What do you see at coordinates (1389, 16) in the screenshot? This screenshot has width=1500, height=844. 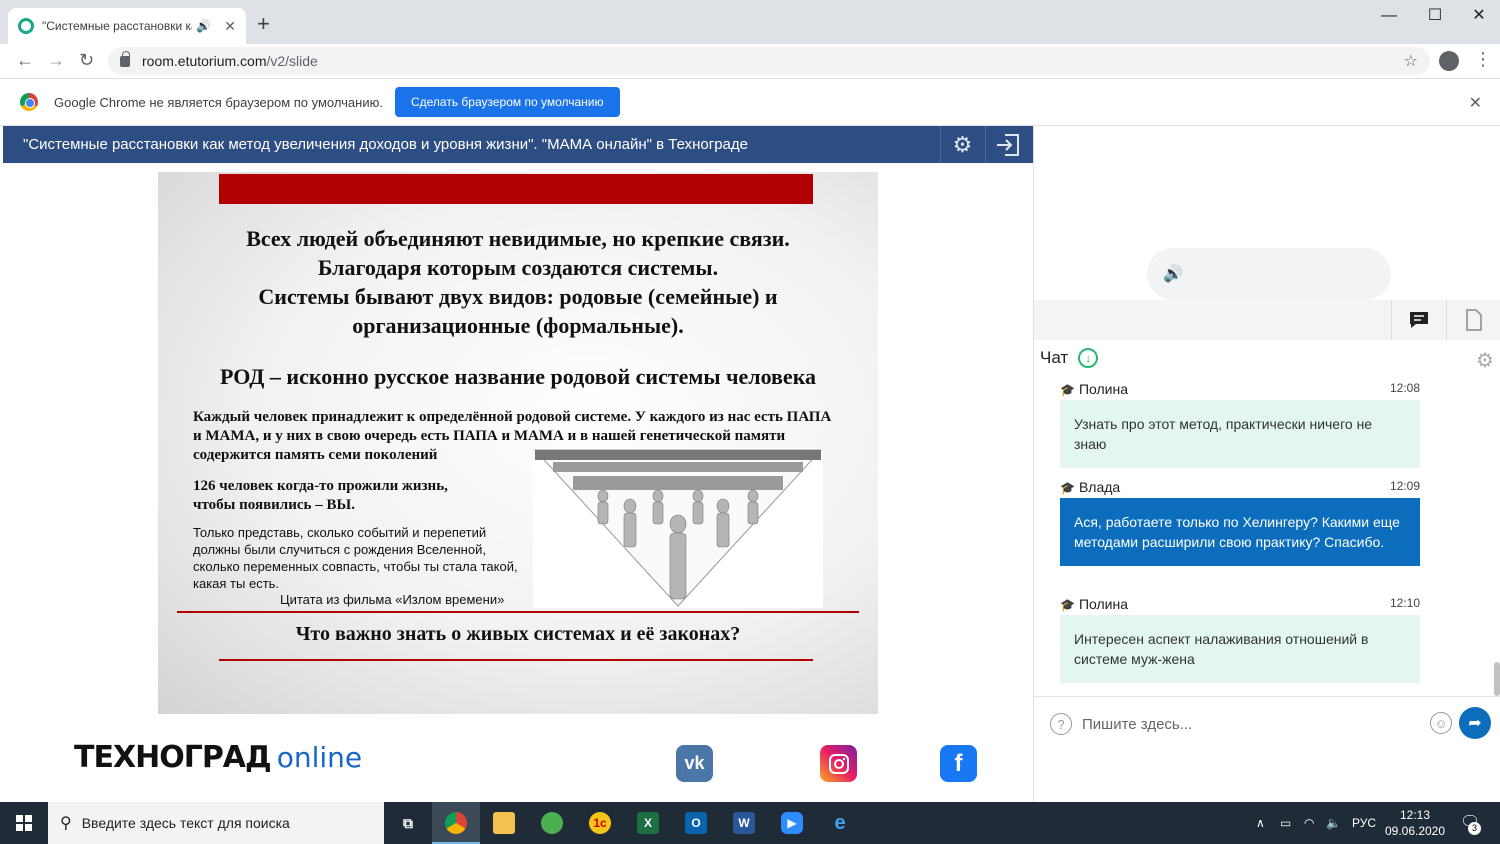 I see `minimize-button: —` at bounding box center [1389, 16].